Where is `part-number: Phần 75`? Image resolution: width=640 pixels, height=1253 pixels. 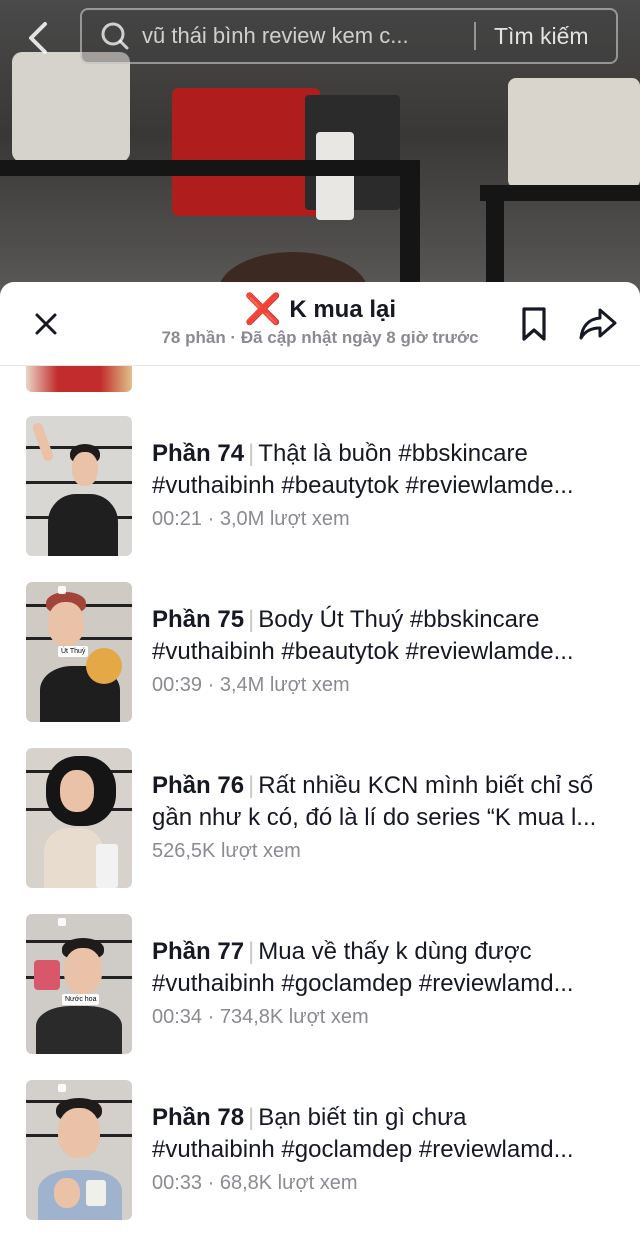 part-number: Phần 75 is located at coordinates (198, 619).